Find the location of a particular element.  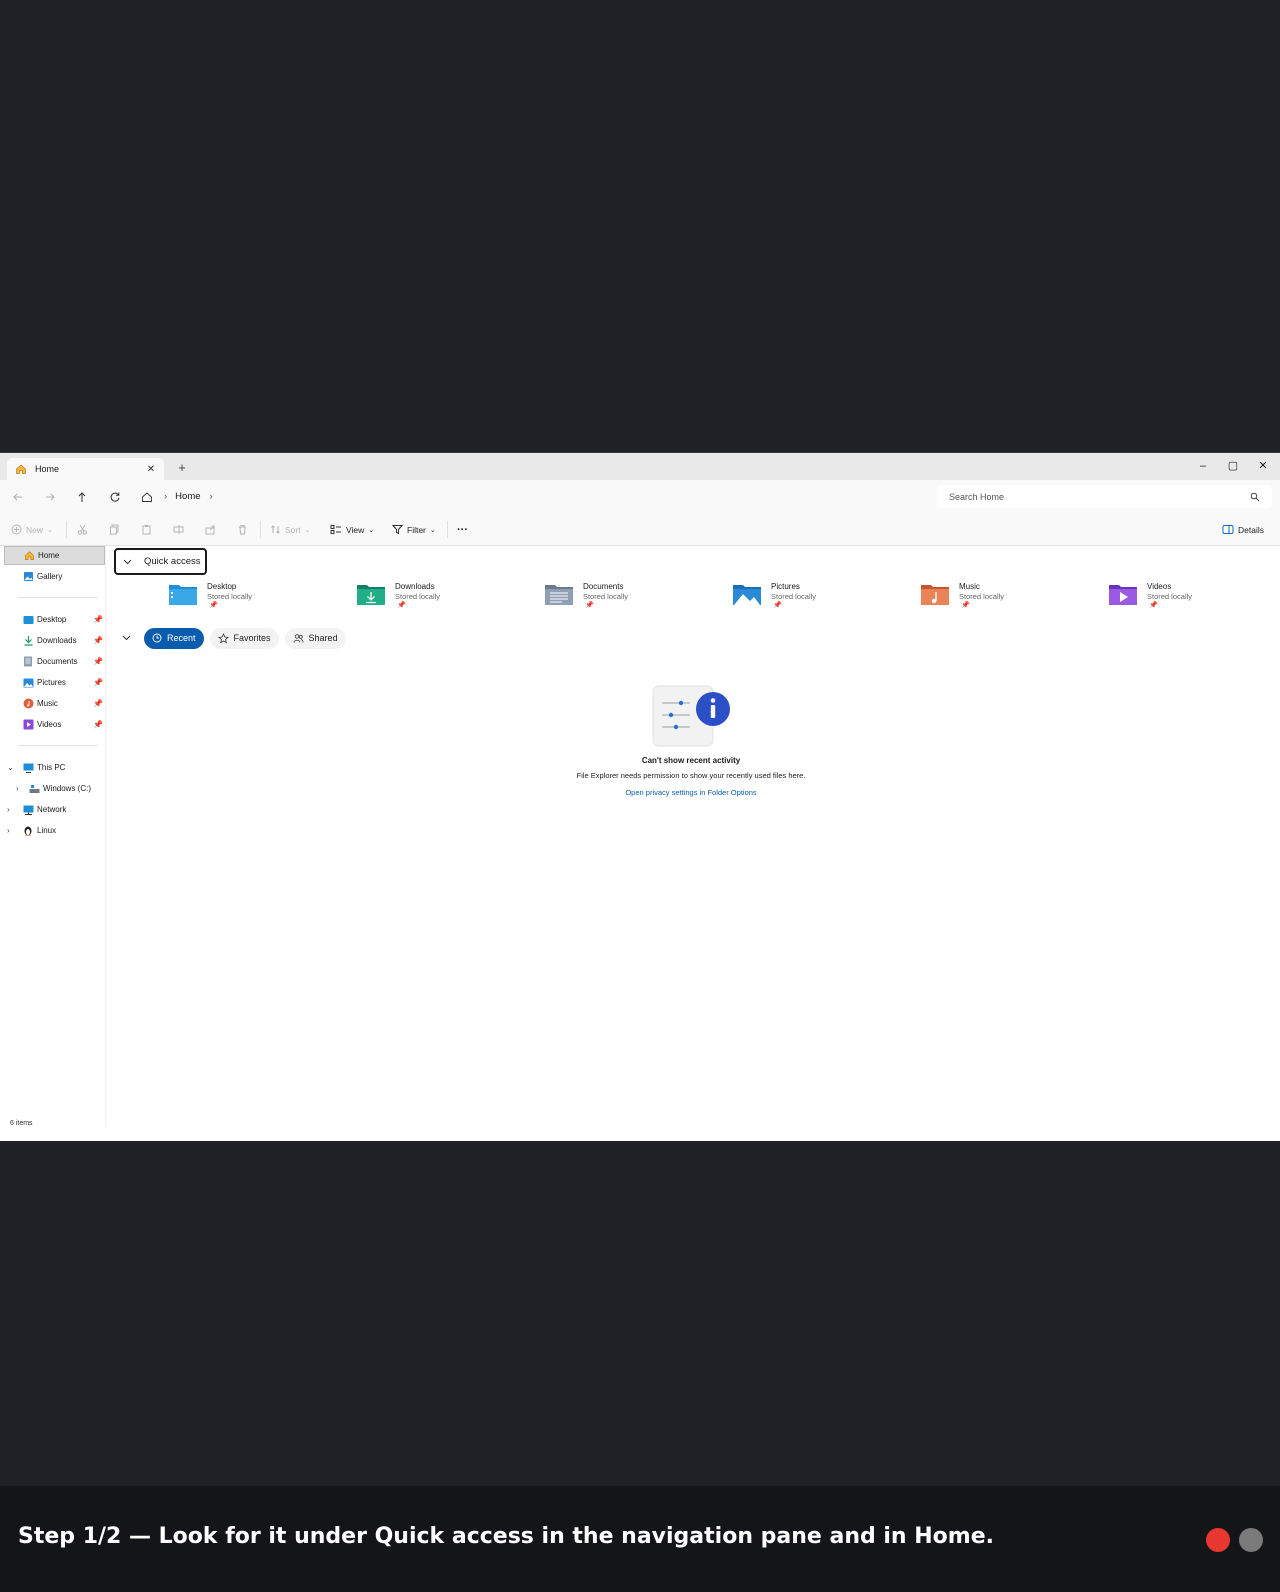

nav-item-music: Music 📌 is located at coordinates (54, 703).